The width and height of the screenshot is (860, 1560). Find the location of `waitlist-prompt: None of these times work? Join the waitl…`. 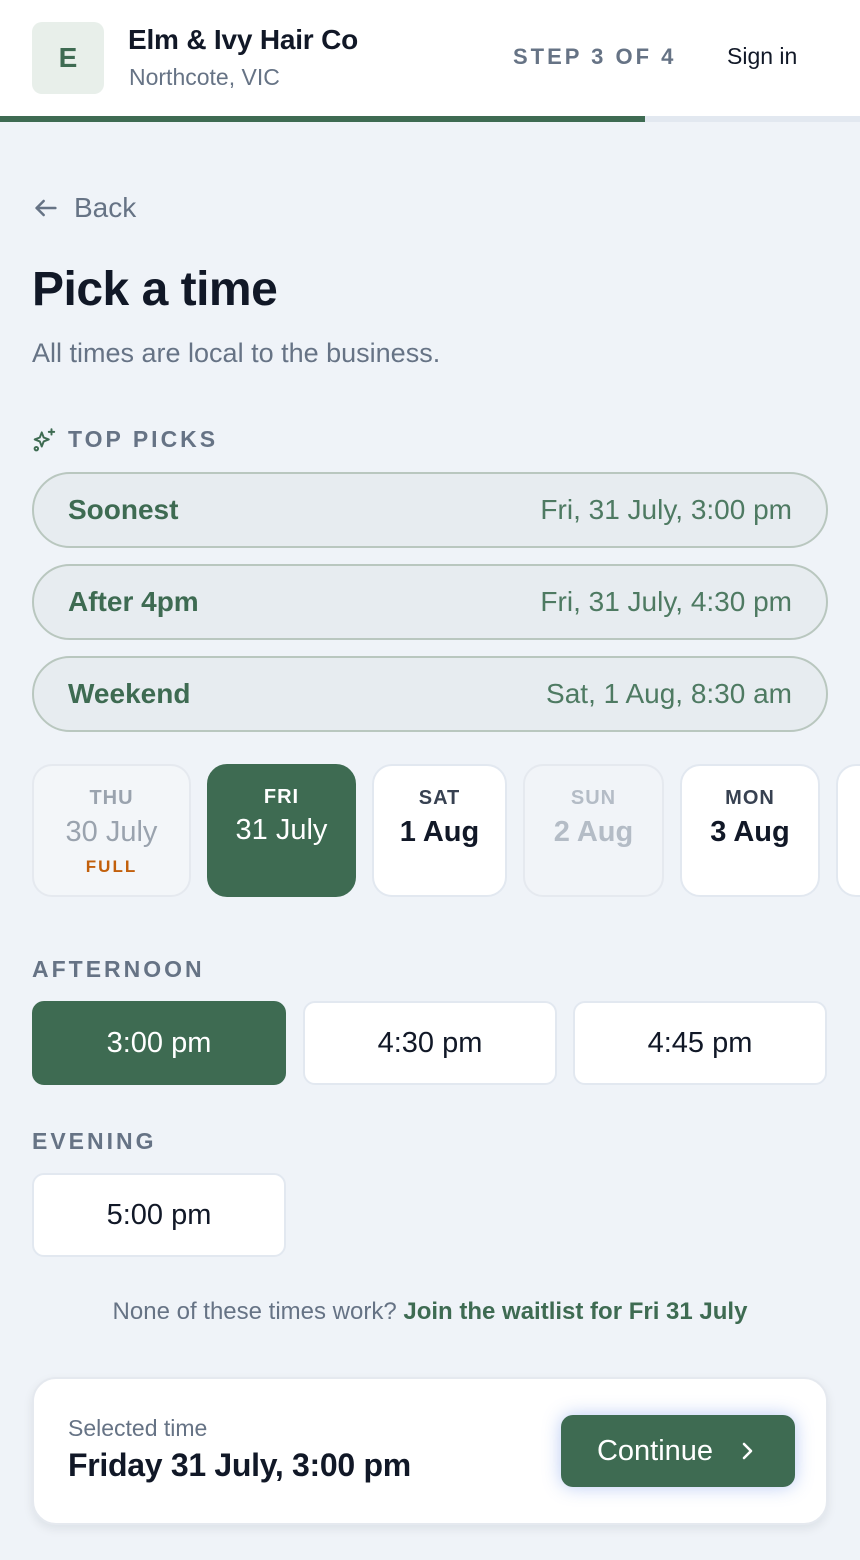

waitlist-prompt: None of these times work? Join the waitl… is located at coordinates (430, 1312).